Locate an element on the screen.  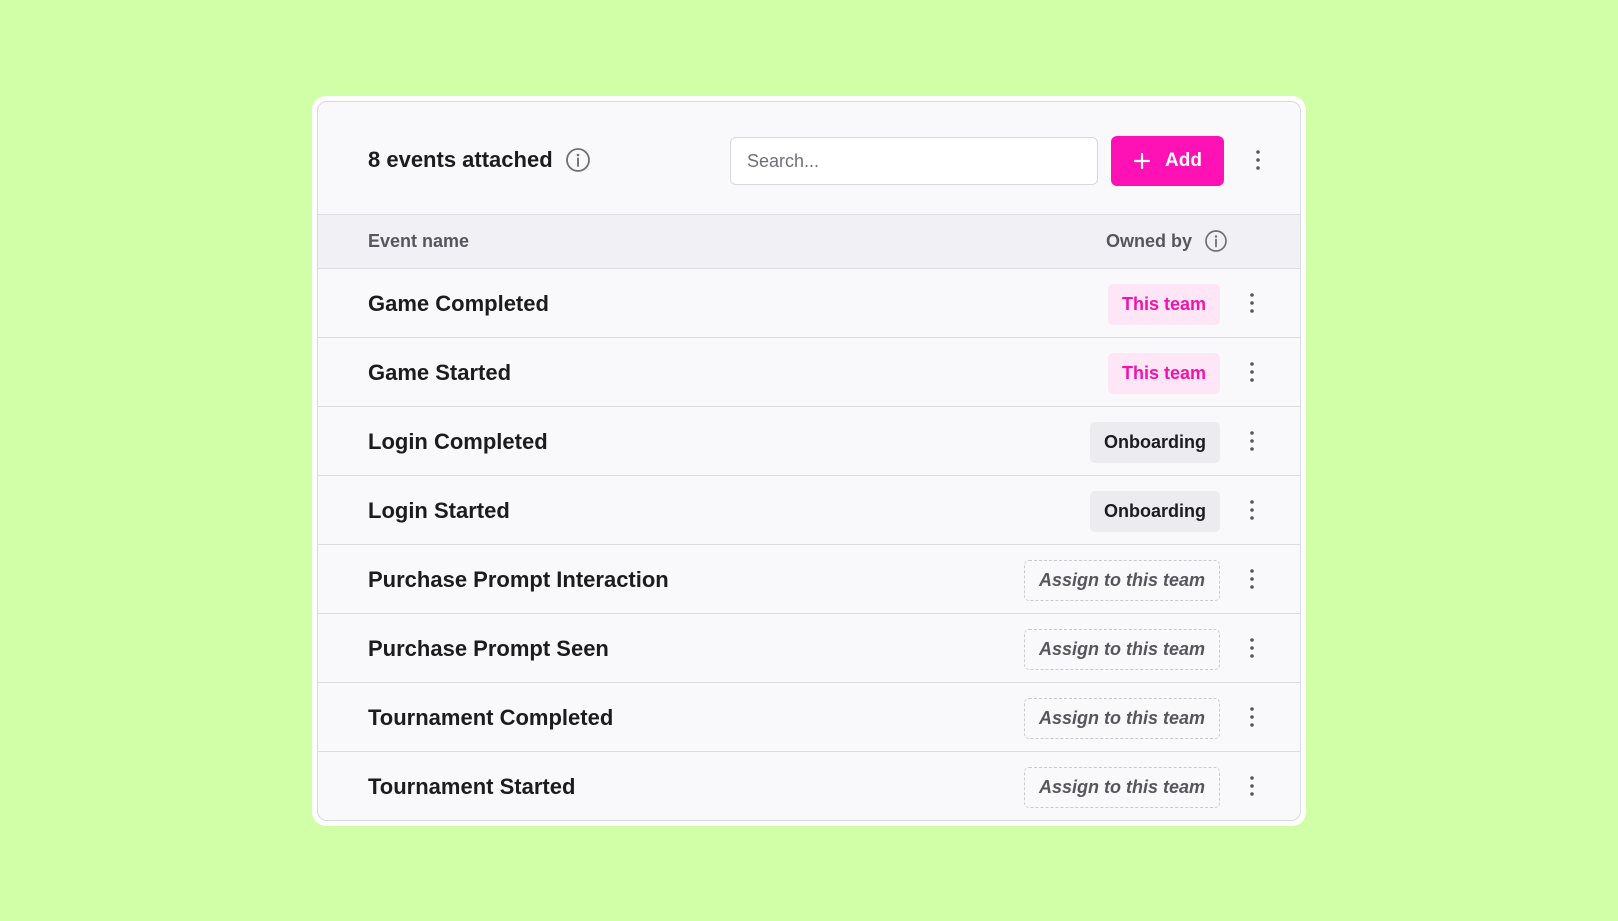
event-name: Game Started is located at coordinates (440, 372).